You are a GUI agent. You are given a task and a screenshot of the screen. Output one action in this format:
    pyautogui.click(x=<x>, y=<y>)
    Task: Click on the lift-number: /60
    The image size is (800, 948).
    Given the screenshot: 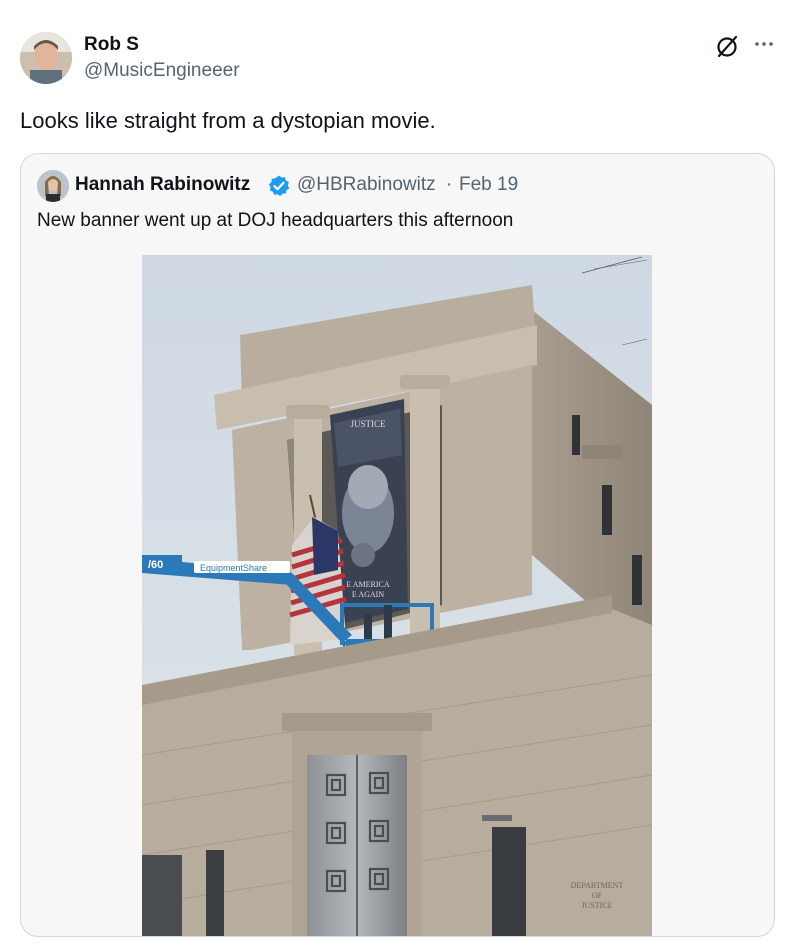 What is the action you would take?
    pyautogui.click(x=155, y=565)
    